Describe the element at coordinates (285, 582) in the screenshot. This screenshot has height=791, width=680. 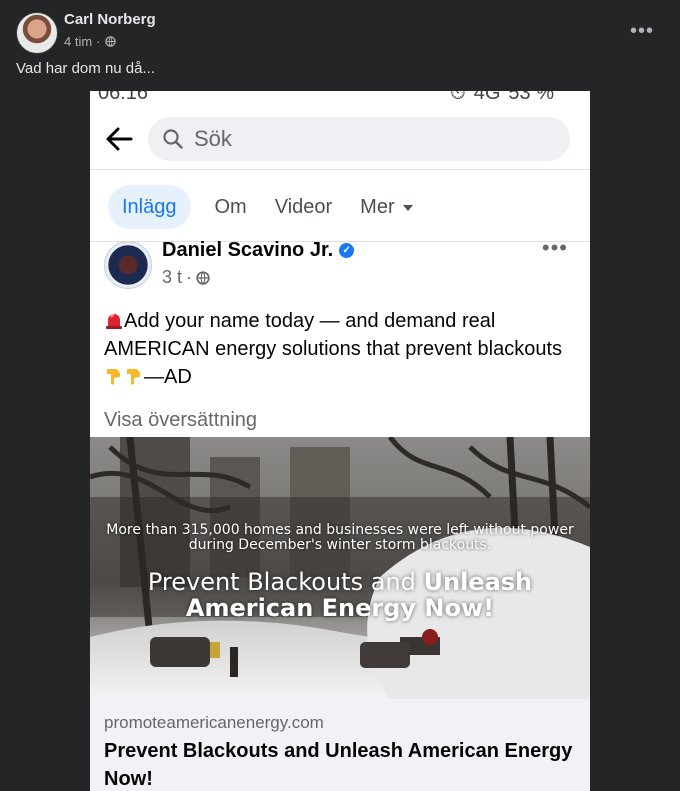
I see `ad-headline-part1: Prevent Blackouts and` at that location.